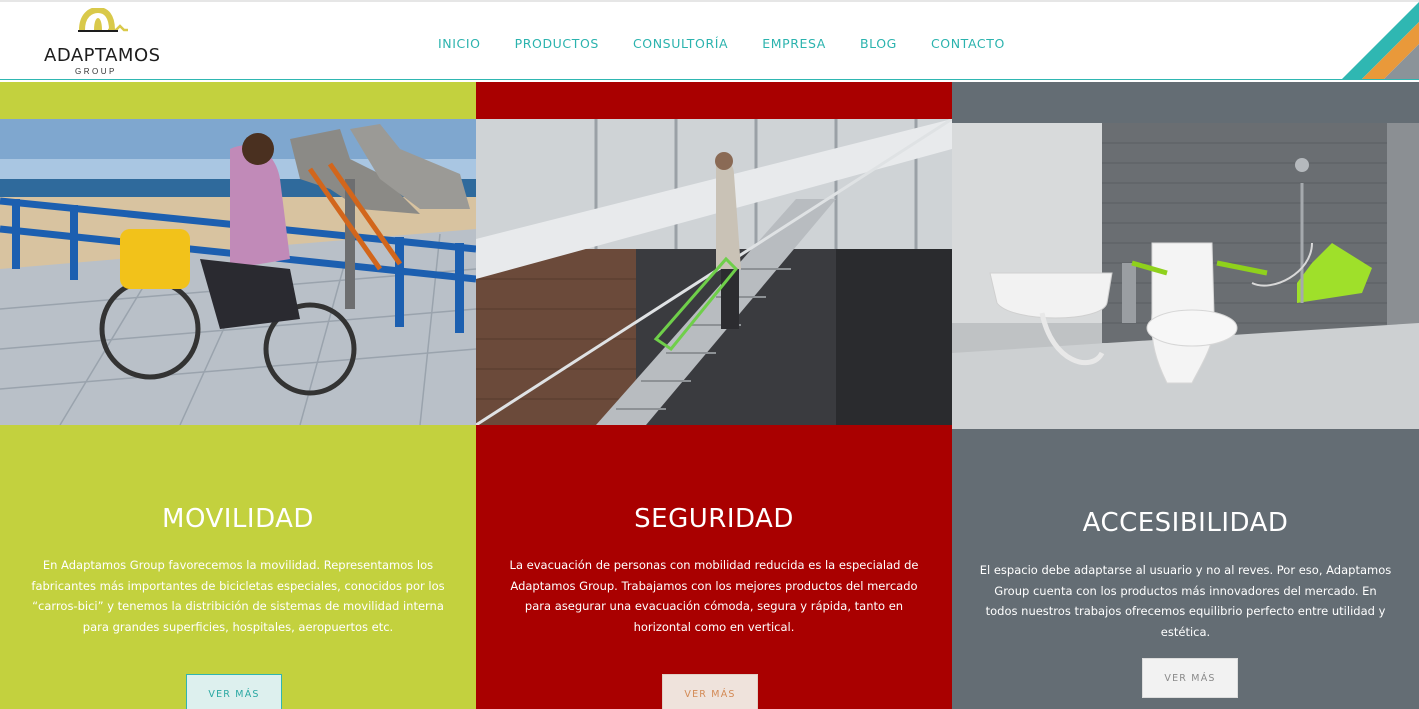  I want to click on movilidad-title: MOVILIDAD, so click(238, 519).